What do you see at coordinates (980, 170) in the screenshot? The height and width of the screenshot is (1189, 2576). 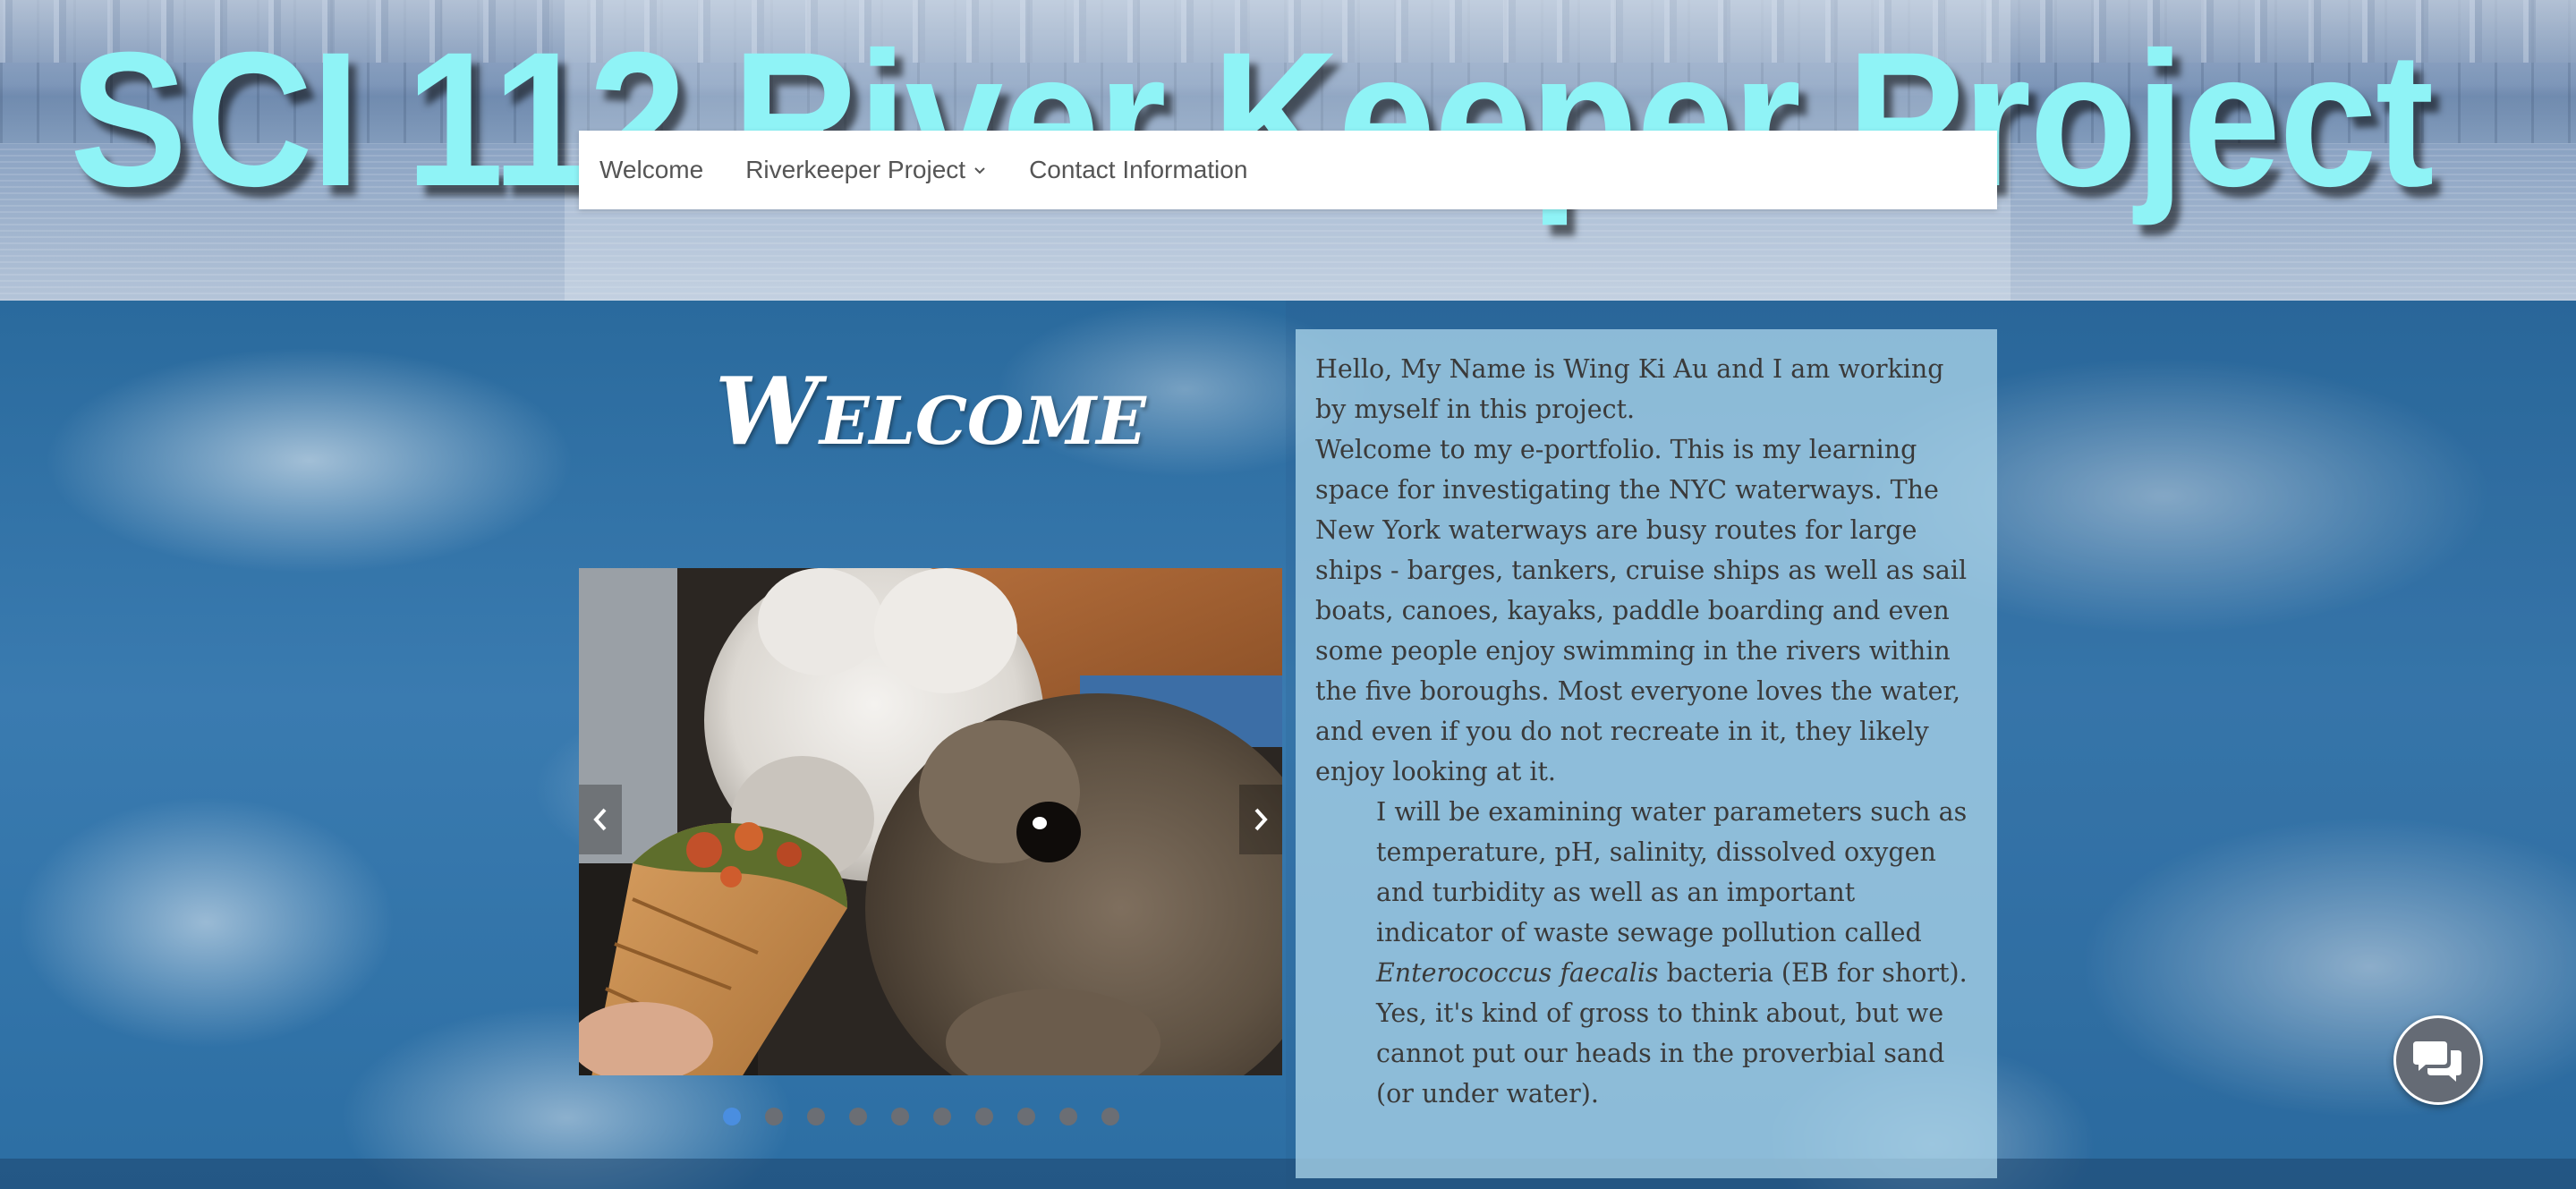 I see `chevron-down-icon` at bounding box center [980, 170].